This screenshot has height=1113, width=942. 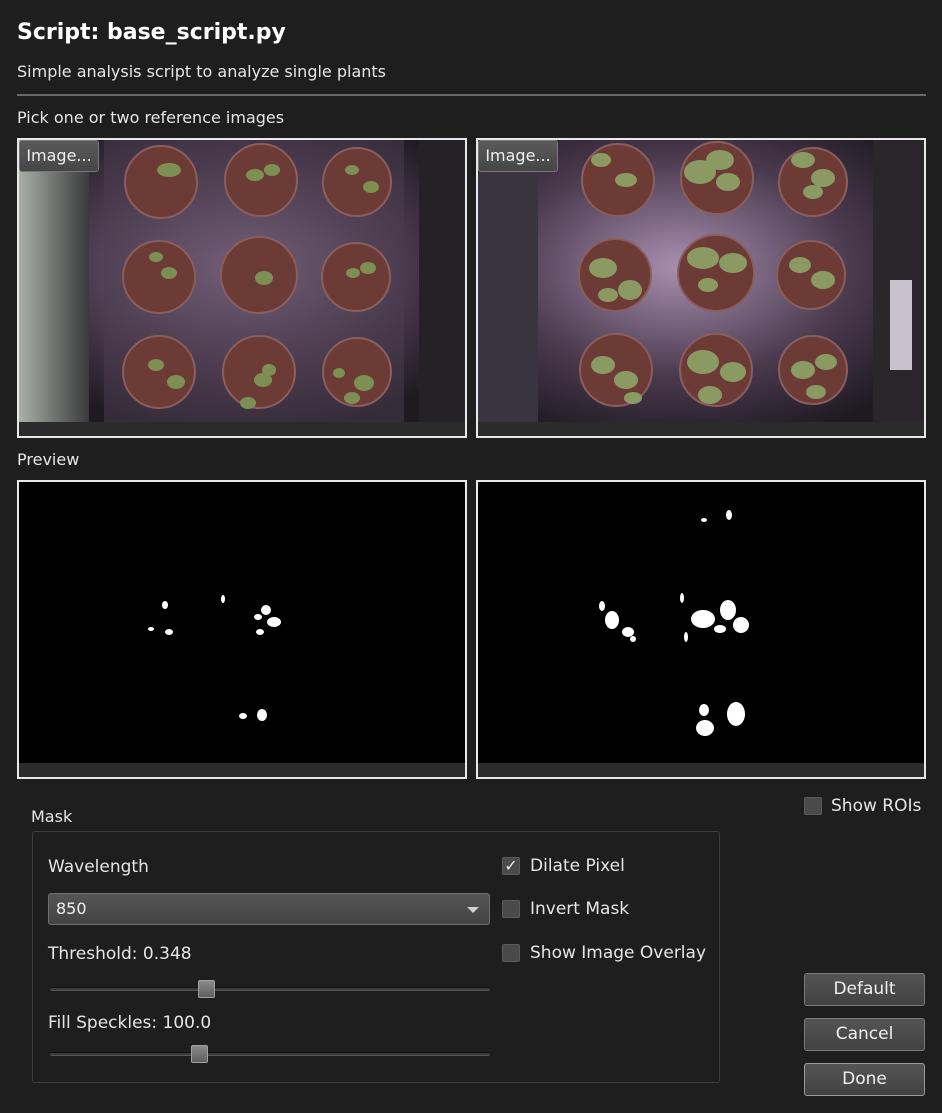 What do you see at coordinates (52, 816) in the screenshot?
I see `mask-group-label: Mask` at bounding box center [52, 816].